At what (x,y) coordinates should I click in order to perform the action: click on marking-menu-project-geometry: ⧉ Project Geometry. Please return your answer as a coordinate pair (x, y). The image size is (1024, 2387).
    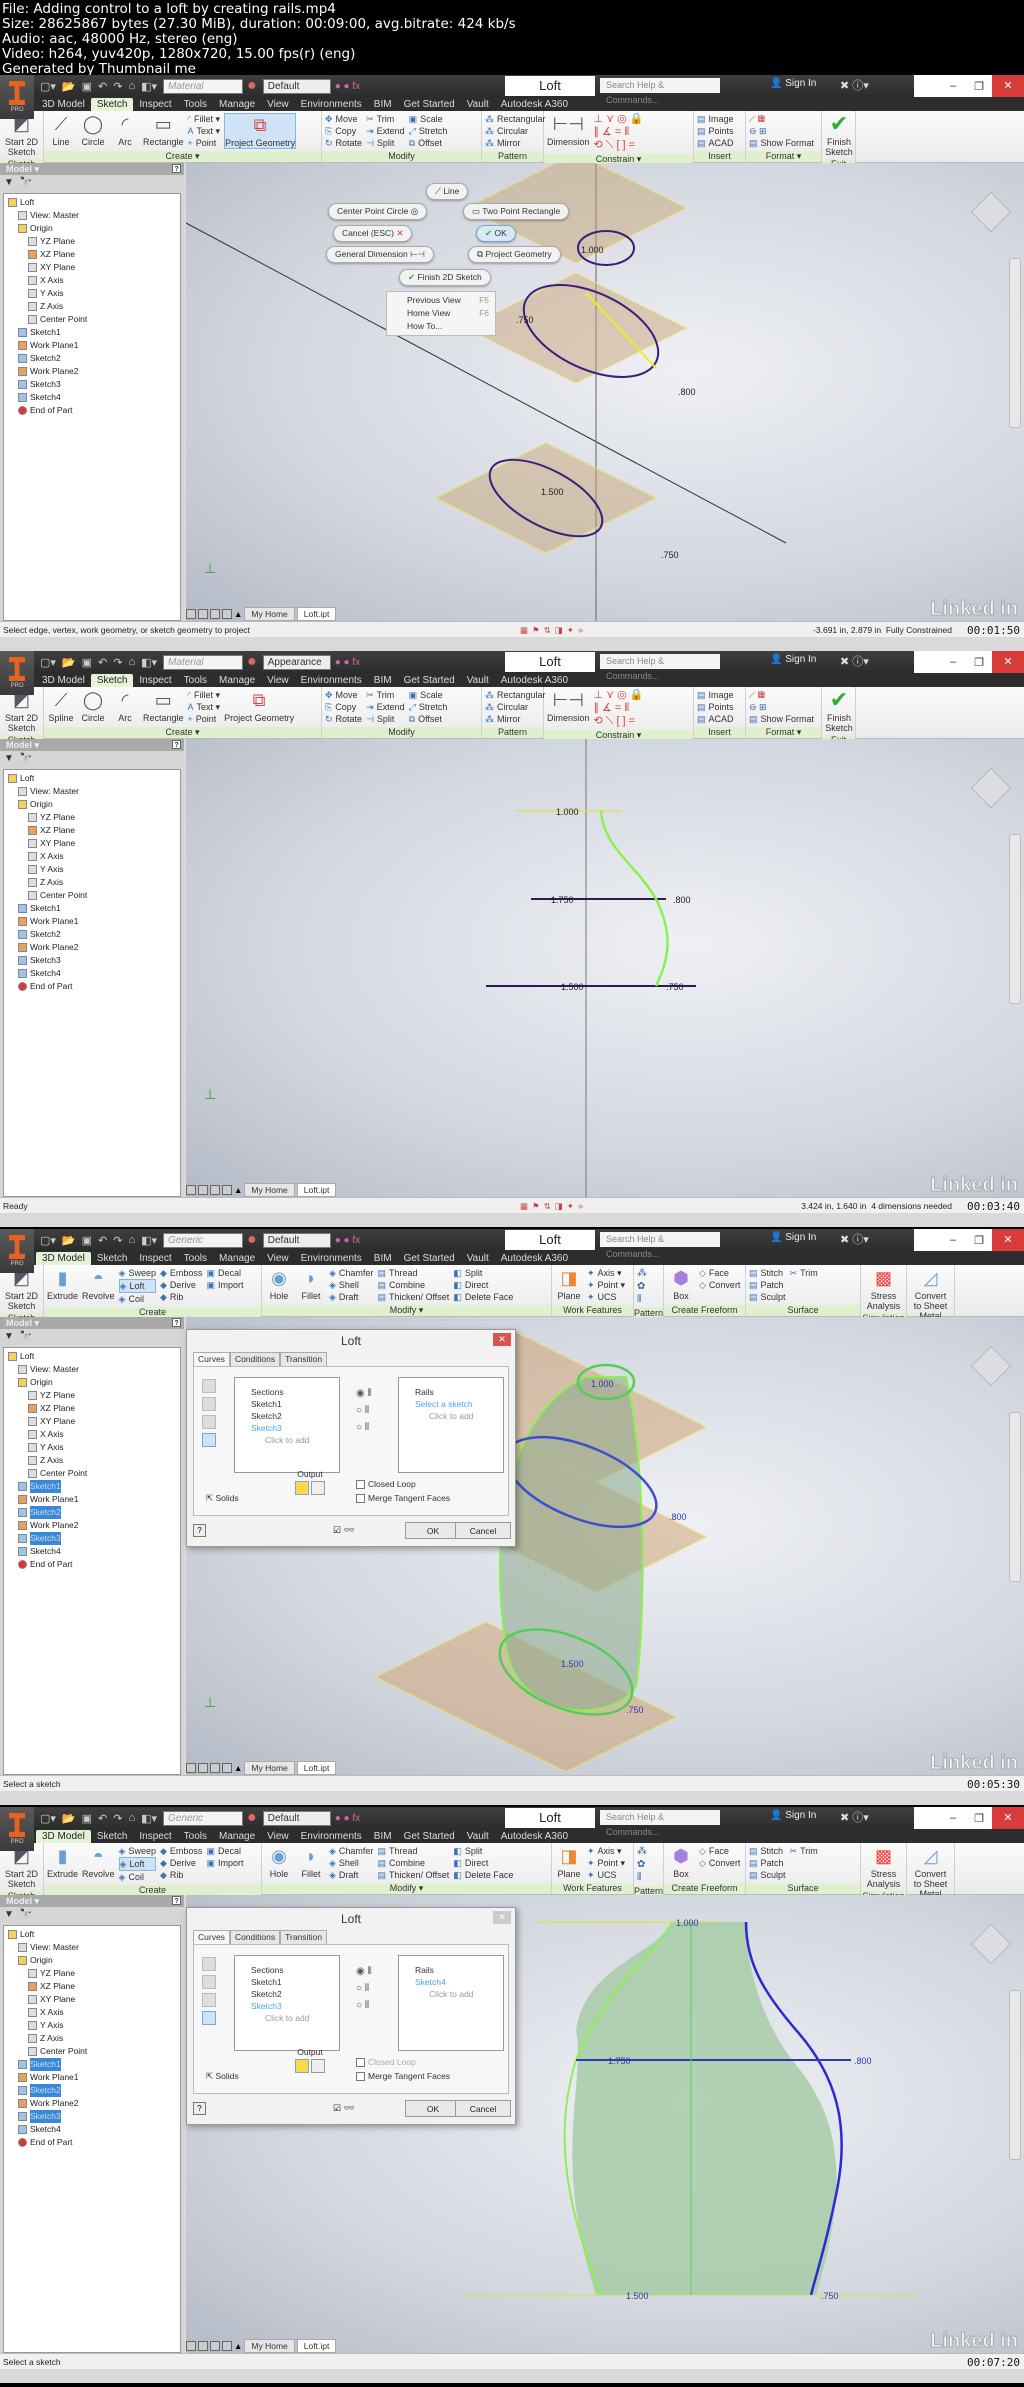
    Looking at the image, I should click on (514, 254).